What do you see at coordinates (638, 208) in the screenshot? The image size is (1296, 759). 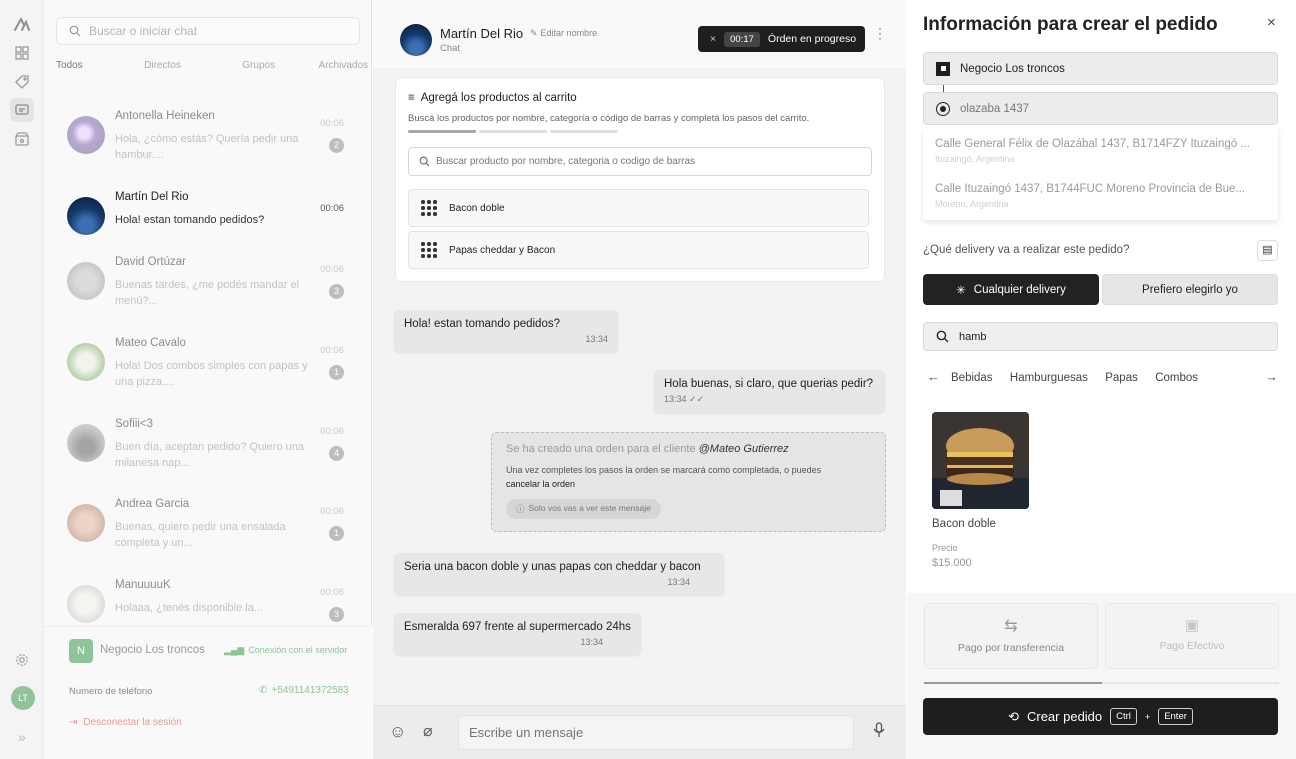 I see `cart-item: Bacon doble` at bounding box center [638, 208].